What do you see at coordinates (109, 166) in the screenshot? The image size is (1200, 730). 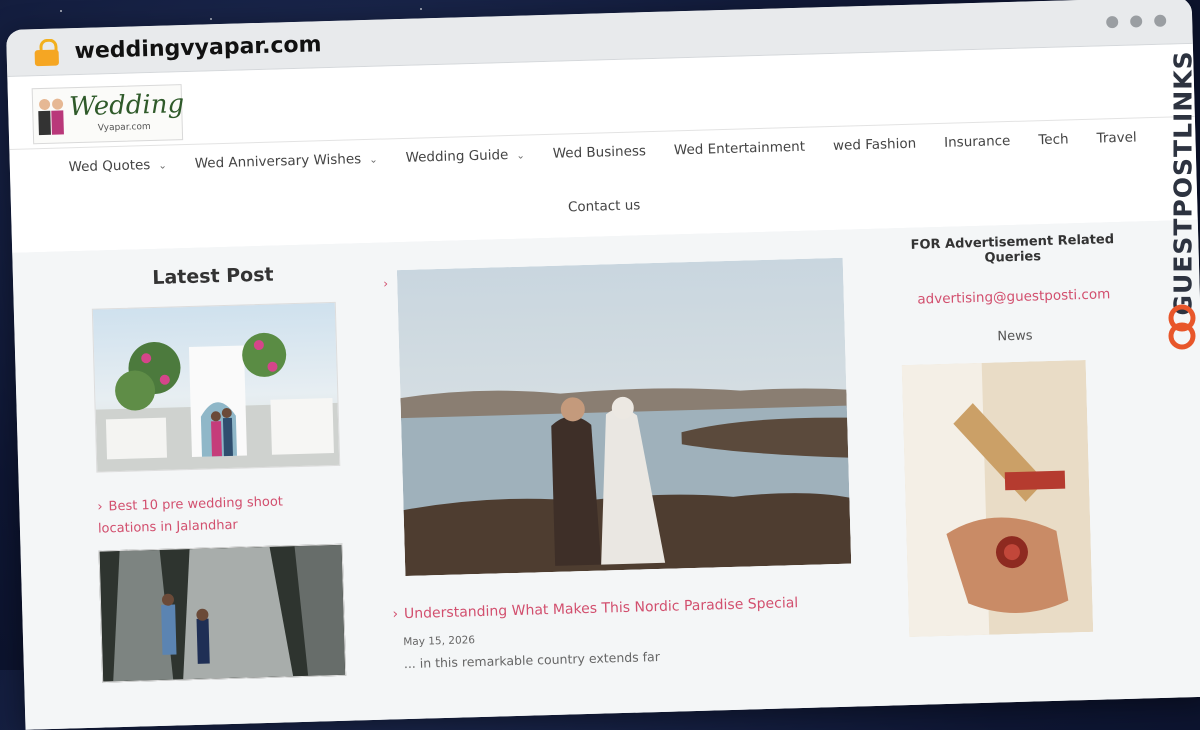 I see `nav-item-label: Wed Quotes` at bounding box center [109, 166].